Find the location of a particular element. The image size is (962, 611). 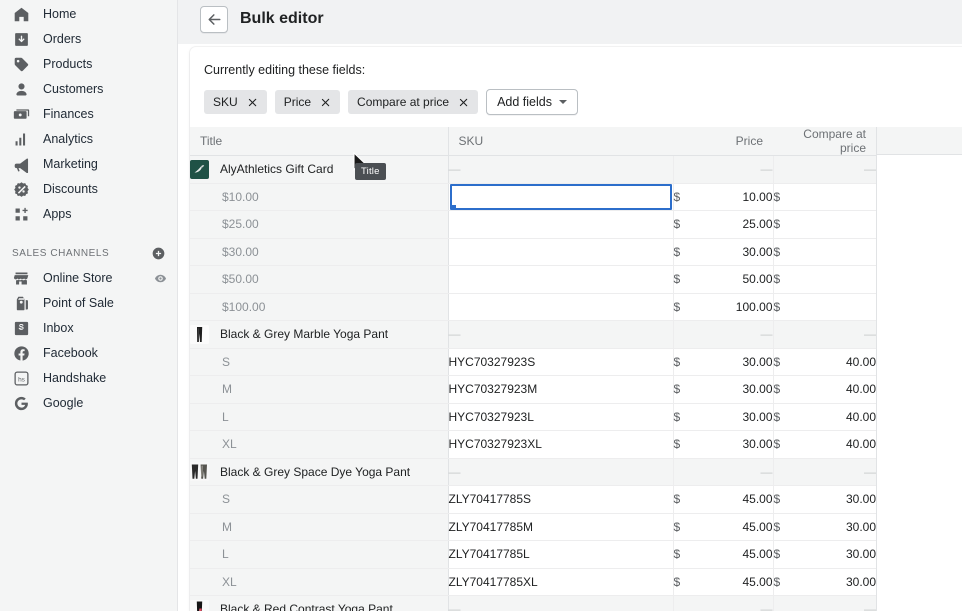

cell-sku: HYC70327923L is located at coordinates (560, 417).